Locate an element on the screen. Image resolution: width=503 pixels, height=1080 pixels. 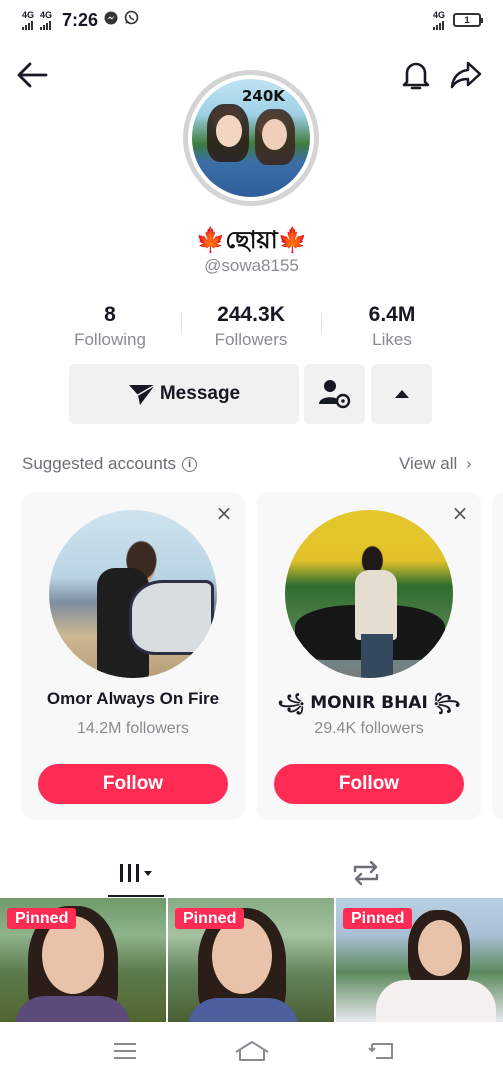
status-right: 4G 1 is located at coordinates (457, 20).